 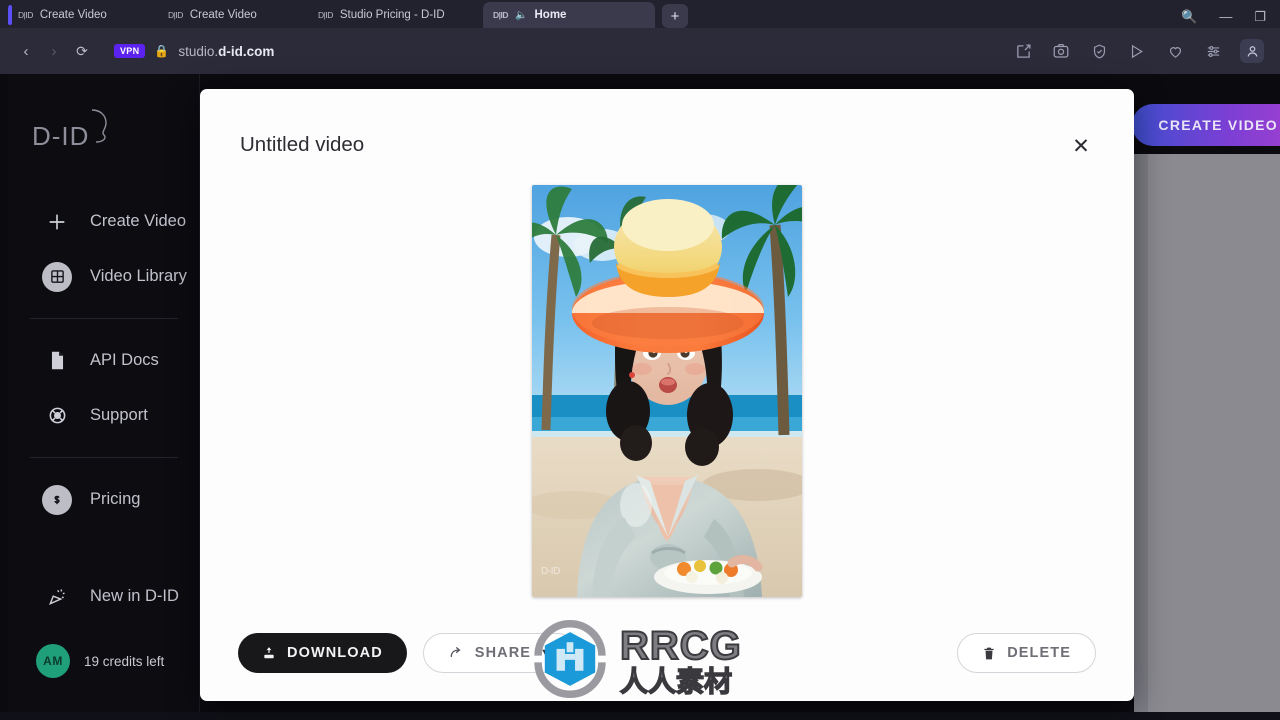 What do you see at coordinates (57, 222) in the screenshot?
I see `plus-icon` at bounding box center [57, 222].